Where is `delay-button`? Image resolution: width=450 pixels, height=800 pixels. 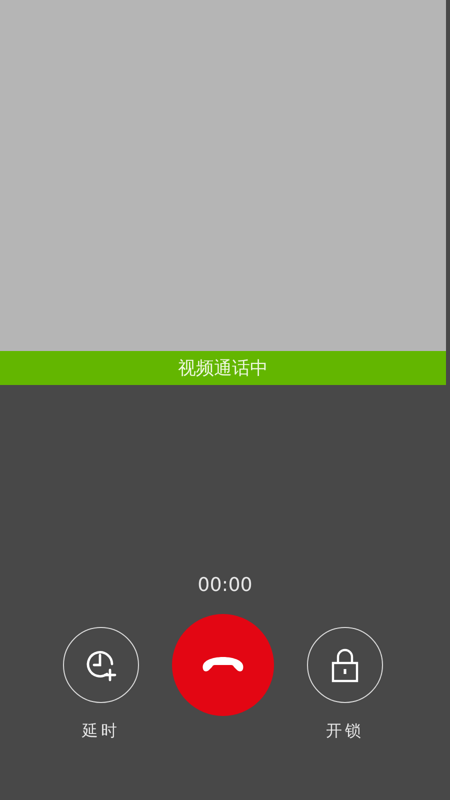 delay-button is located at coordinates (101, 665).